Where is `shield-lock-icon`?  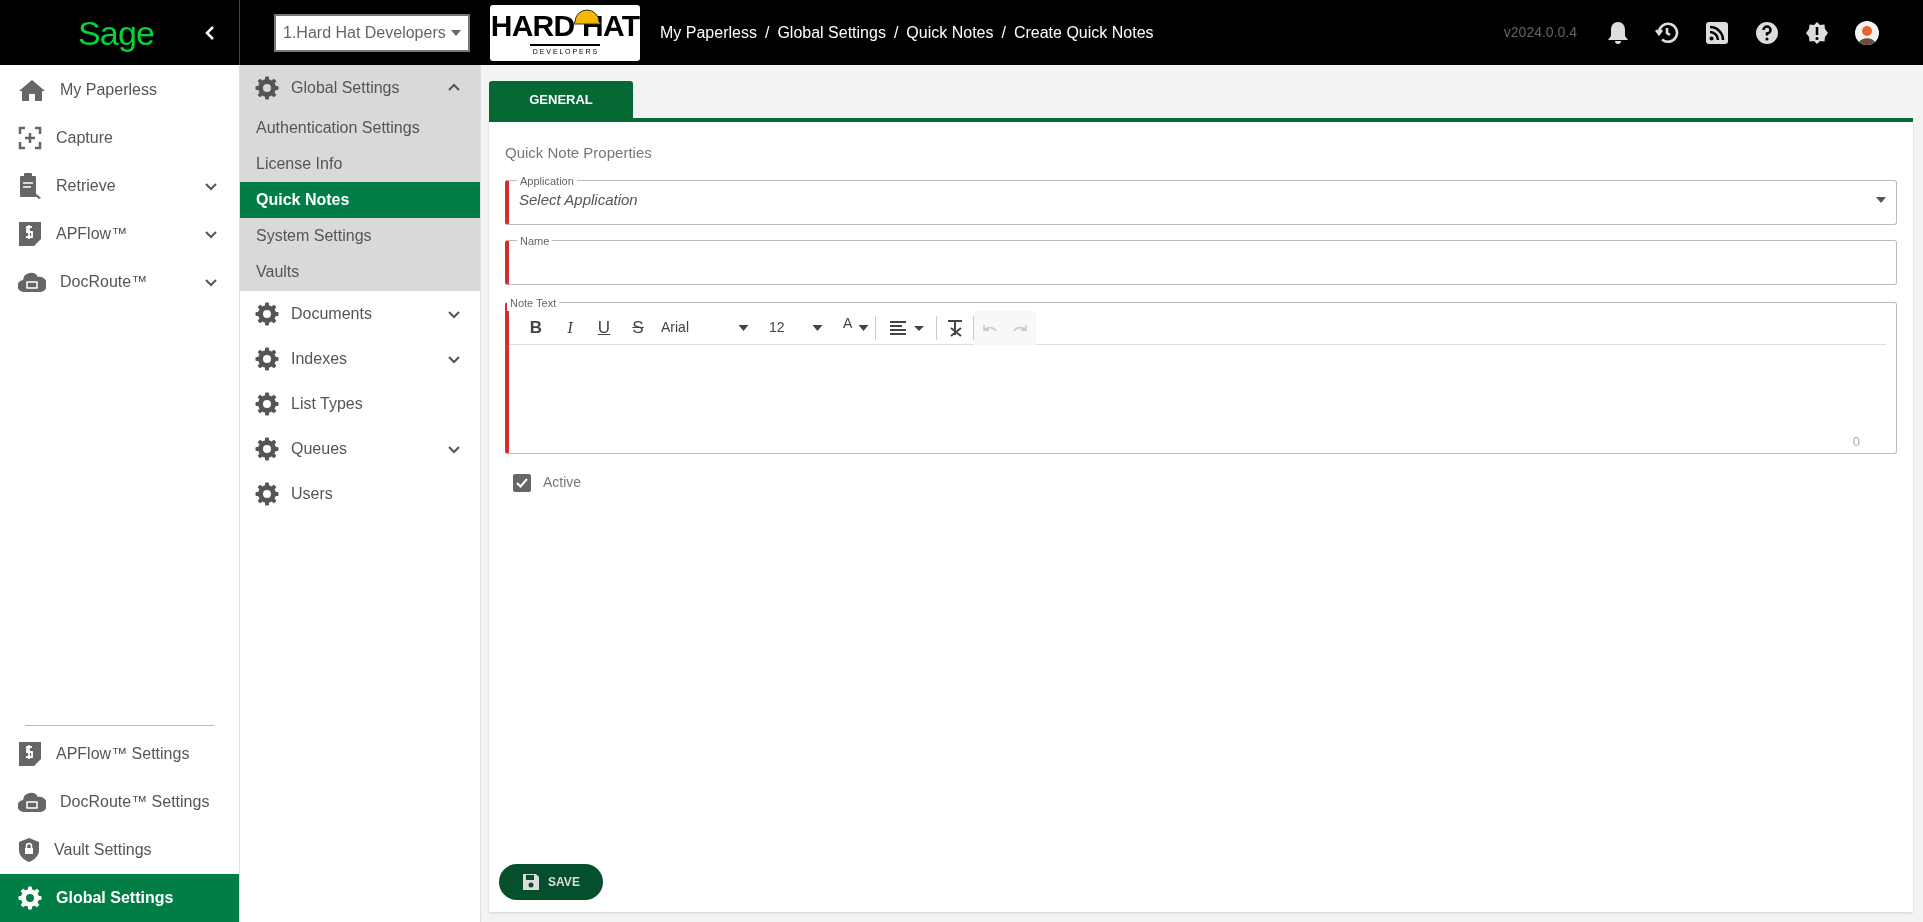 shield-lock-icon is located at coordinates (29, 850).